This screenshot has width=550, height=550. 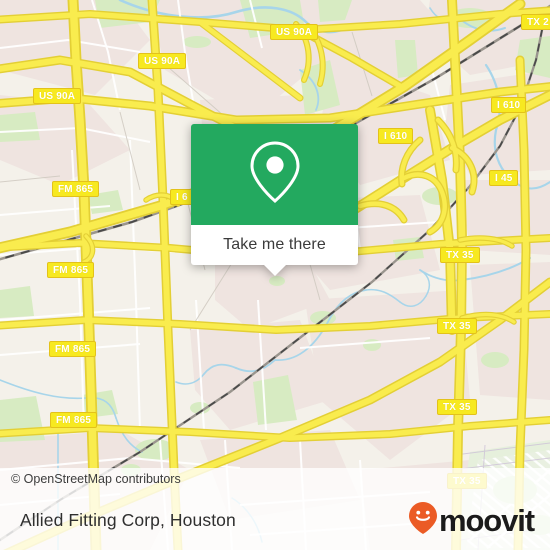 I want to click on map-attribution-bar: © OpenStreetMap contributors, so click(x=275, y=479).